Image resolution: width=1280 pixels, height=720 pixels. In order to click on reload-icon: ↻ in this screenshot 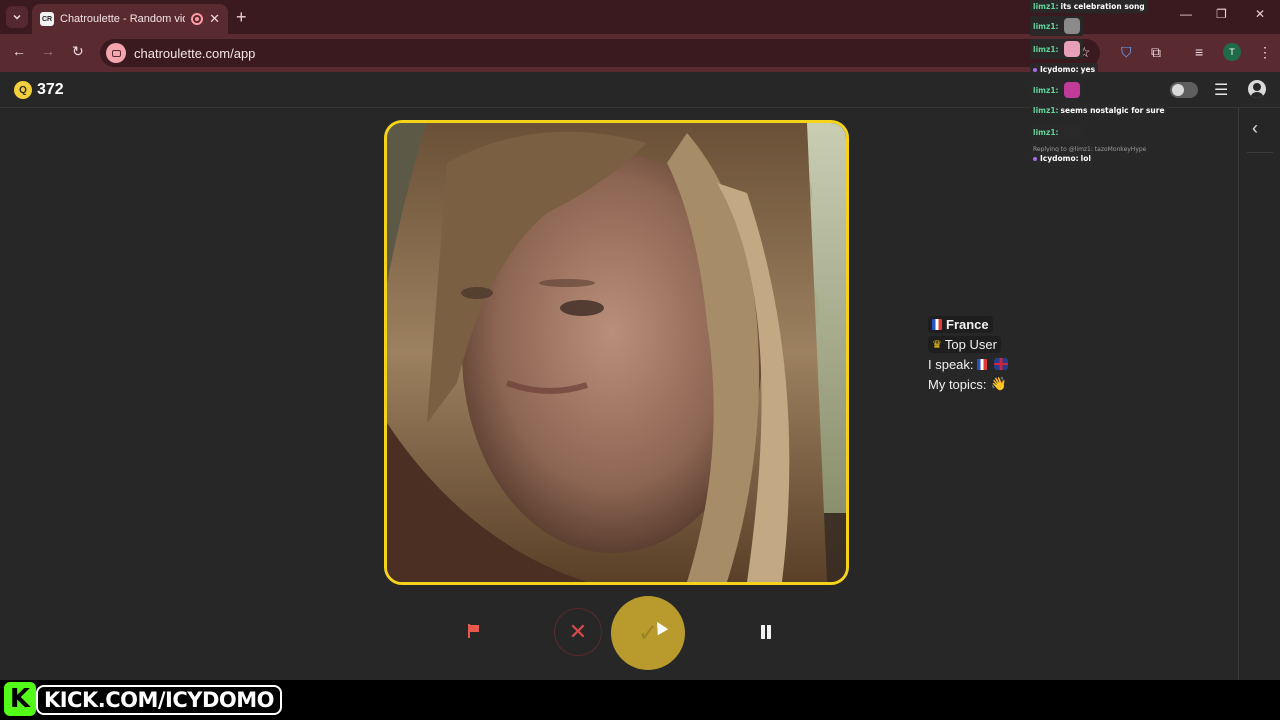, I will do `click(78, 51)`.